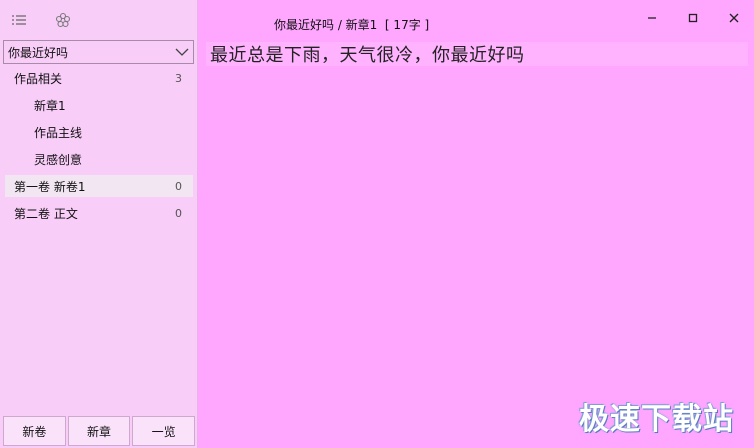 This screenshot has height=448, width=754. Describe the element at coordinates (19, 20) in the screenshot. I see `menu-icon` at that location.